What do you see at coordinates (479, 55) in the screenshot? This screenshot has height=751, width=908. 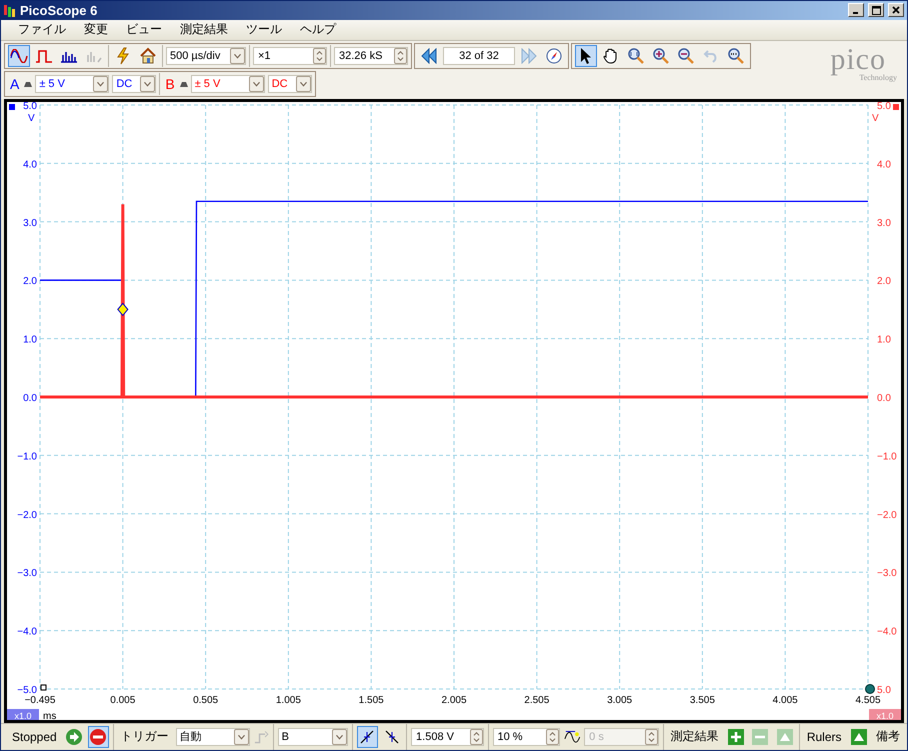 I see `buffer-field: 32 of 32` at bounding box center [479, 55].